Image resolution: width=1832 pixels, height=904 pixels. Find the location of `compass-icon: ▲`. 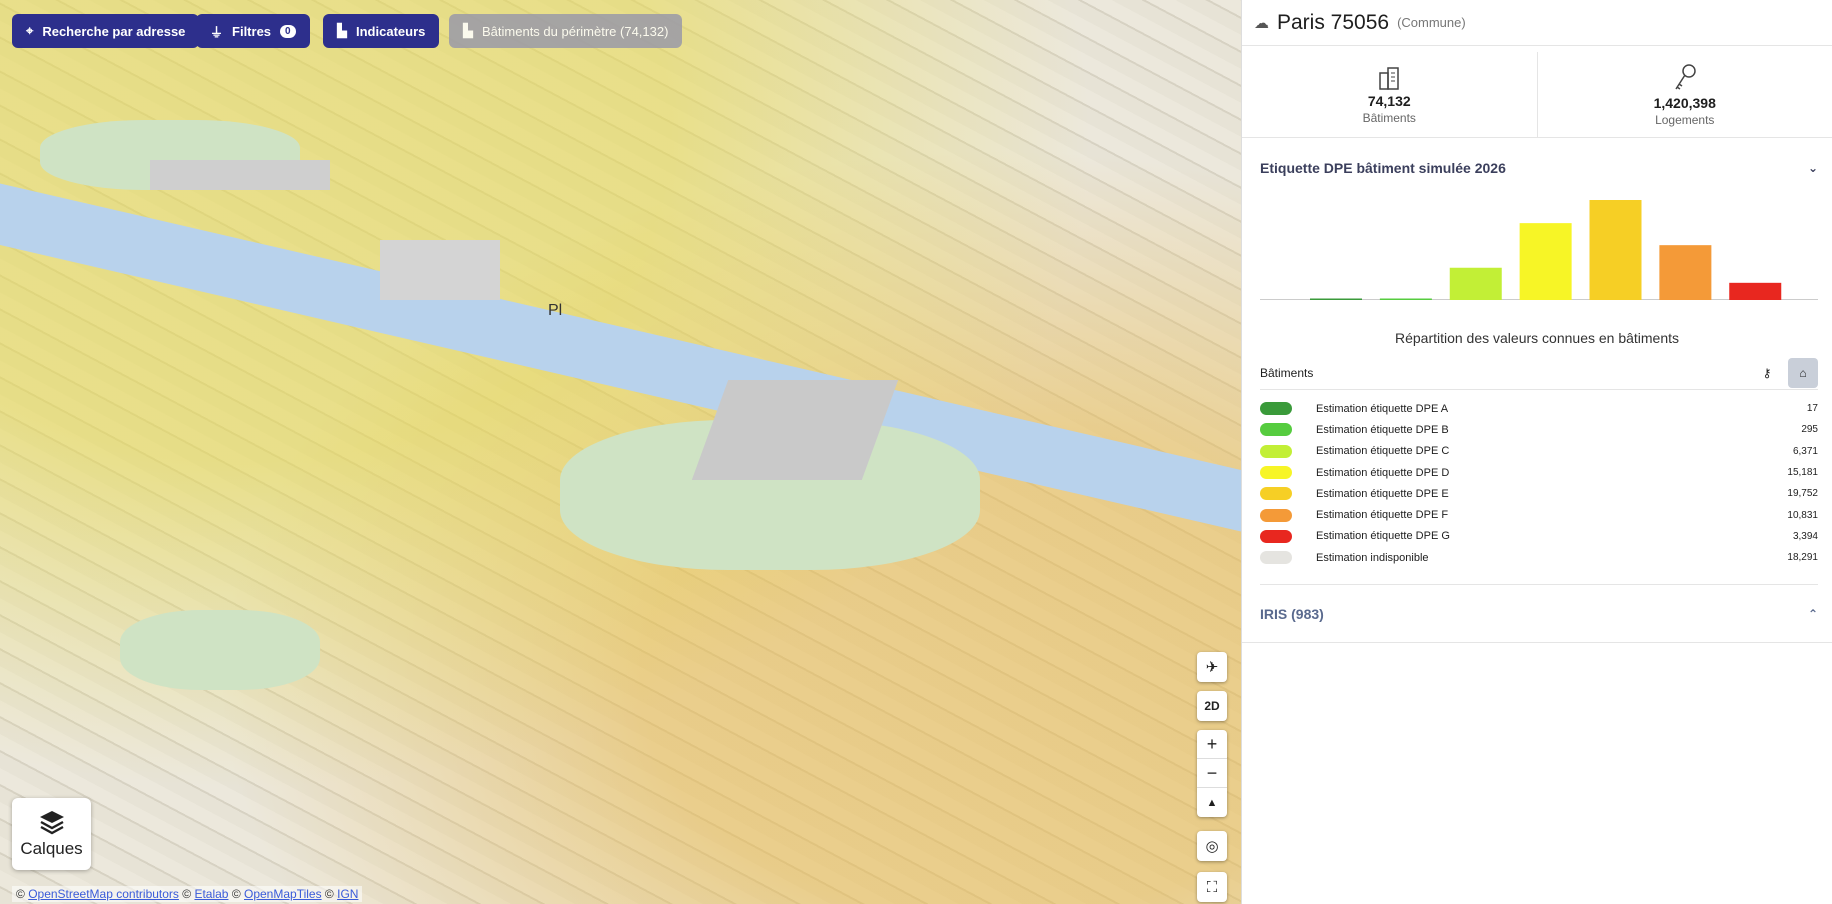

compass-icon: ▲ is located at coordinates (1212, 802).